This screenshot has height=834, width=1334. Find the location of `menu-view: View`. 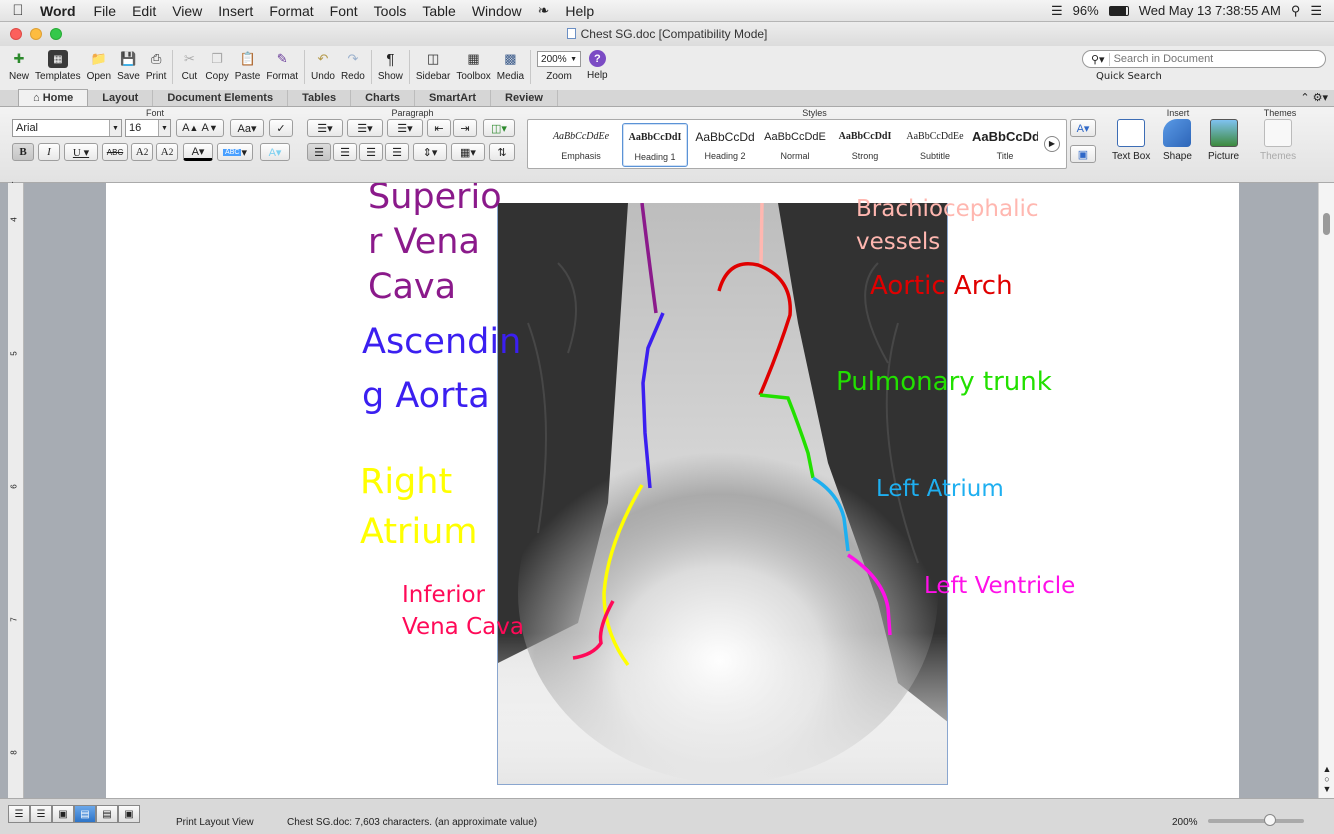

menu-view: View is located at coordinates (187, 11).